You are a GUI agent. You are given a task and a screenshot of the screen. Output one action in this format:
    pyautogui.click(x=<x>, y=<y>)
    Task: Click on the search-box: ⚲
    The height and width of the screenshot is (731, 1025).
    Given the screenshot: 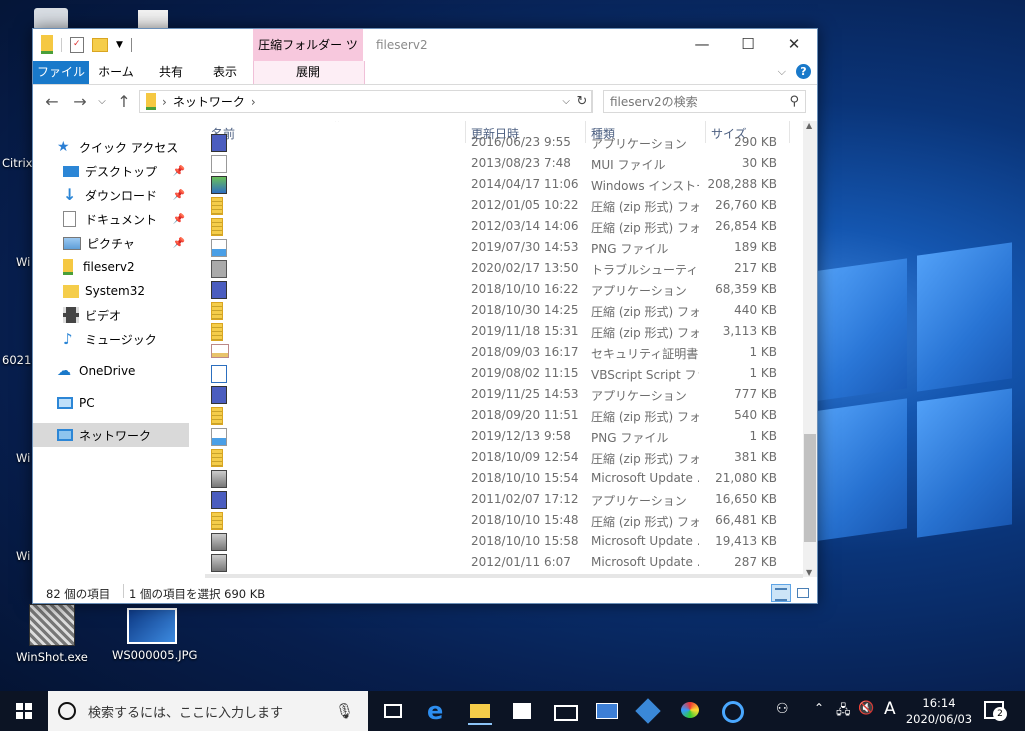 What is the action you would take?
    pyautogui.click(x=704, y=101)
    